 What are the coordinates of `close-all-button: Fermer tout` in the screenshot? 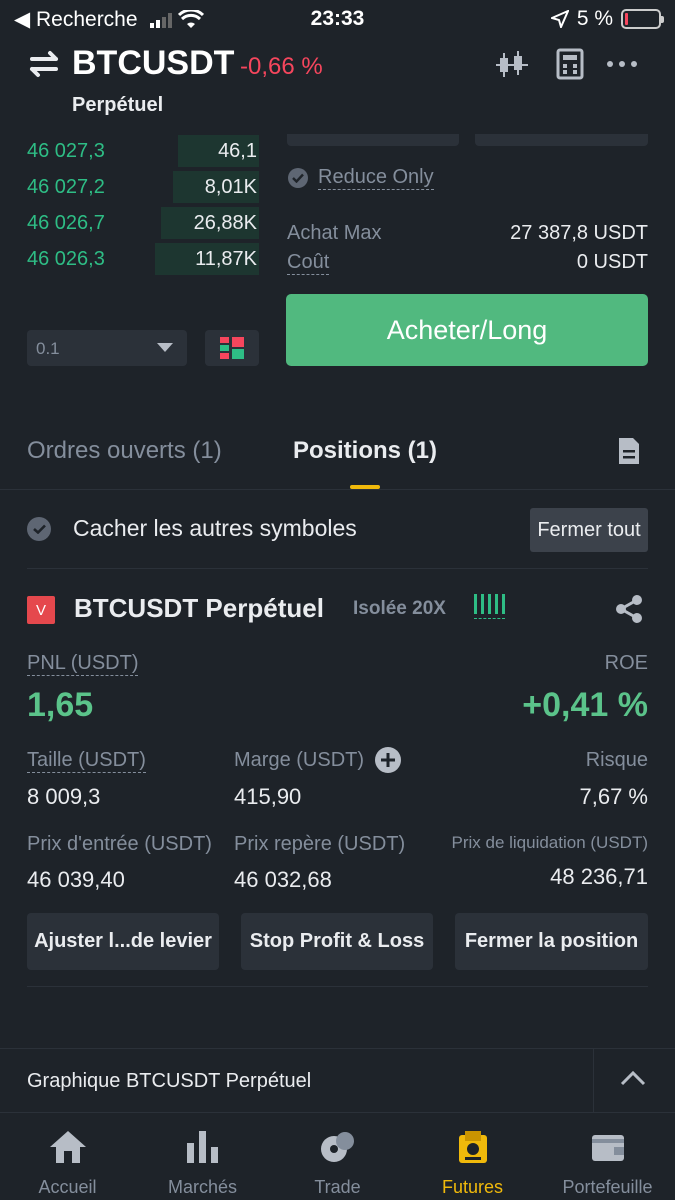 It's located at (589, 530).